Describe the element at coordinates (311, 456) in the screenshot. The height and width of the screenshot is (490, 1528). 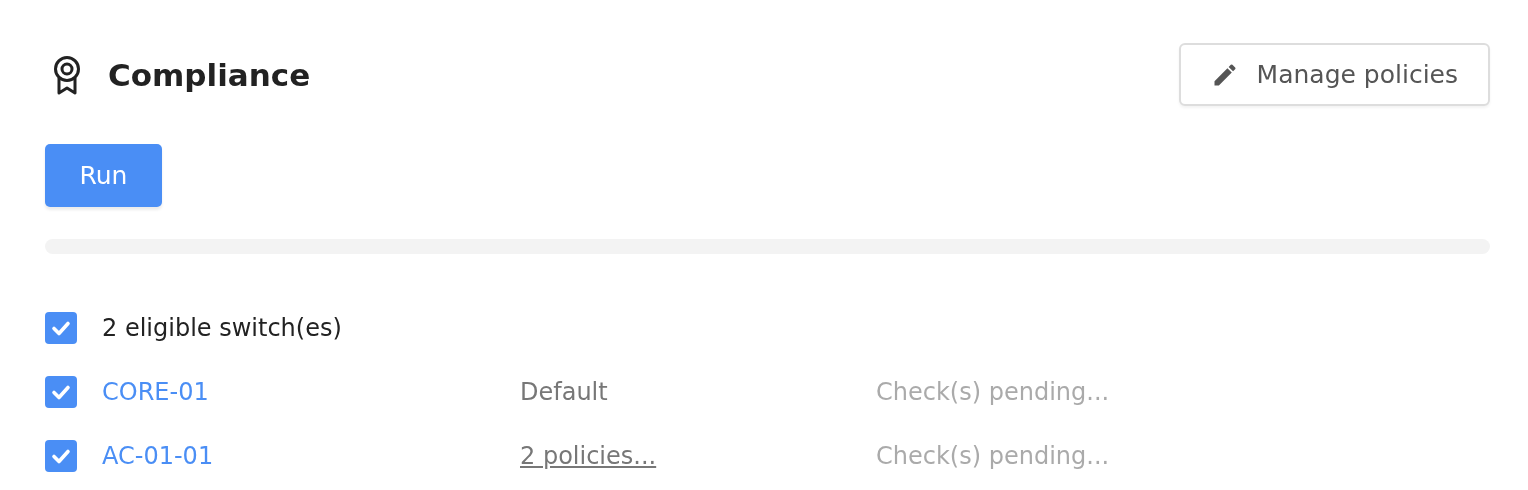
I see `switch-name-link: AC-01-01` at that location.